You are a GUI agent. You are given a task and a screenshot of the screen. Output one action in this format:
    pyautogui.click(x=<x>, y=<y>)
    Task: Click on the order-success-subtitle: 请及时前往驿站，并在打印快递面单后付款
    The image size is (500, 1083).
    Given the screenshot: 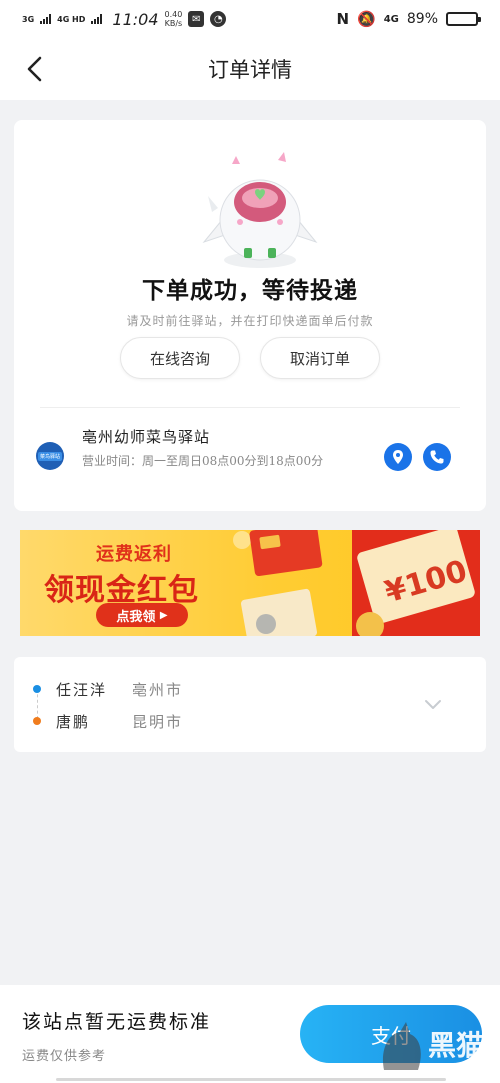 What is the action you would take?
    pyautogui.click(x=250, y=321)
    